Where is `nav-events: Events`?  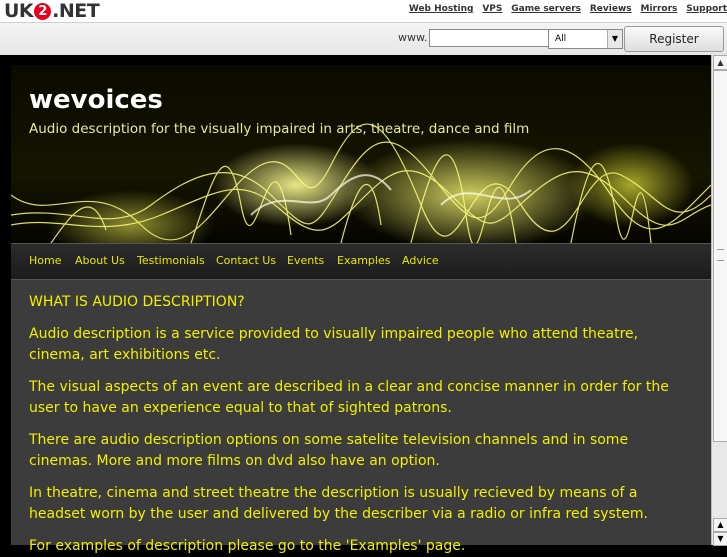
nav-events: Events is located at coordinates (305, 260).